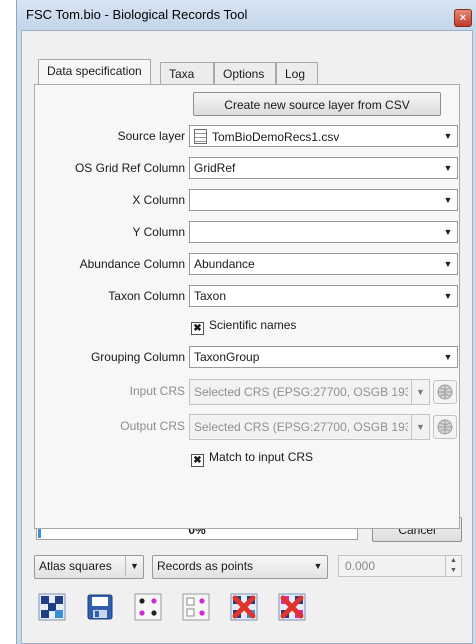 This screenshot has height=644, width=476. I want to click on empty-grid-button, so click(196, 607).